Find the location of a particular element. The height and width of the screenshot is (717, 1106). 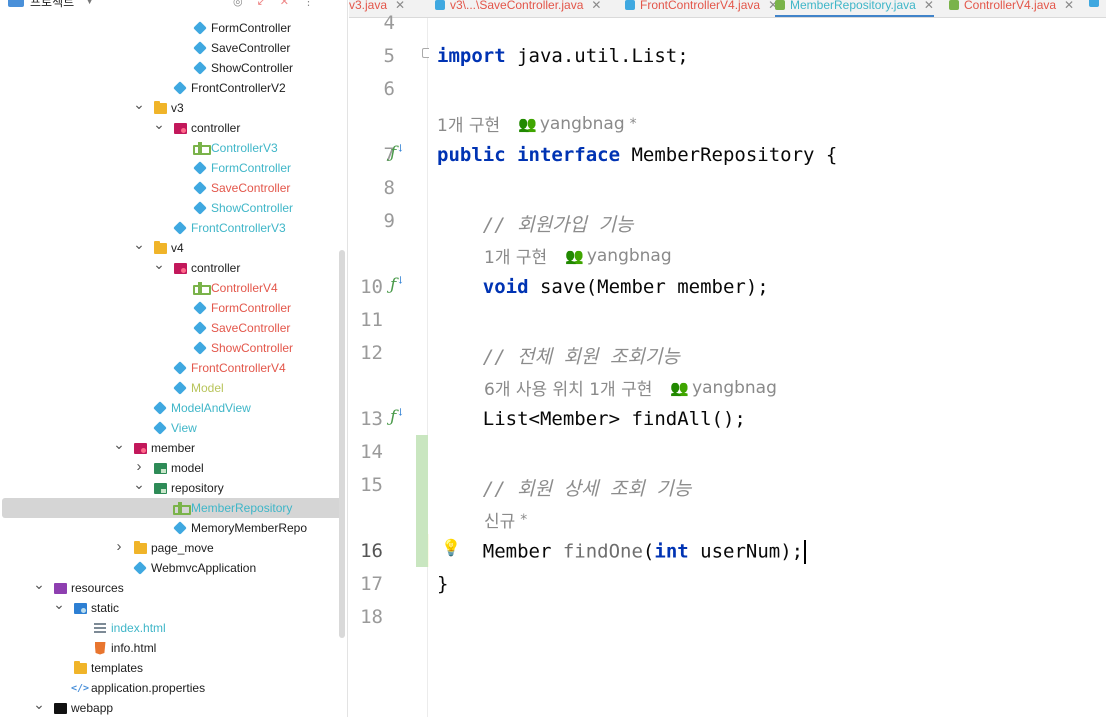

code-vision-hint: 신규 * is located at coordinates (505, 520).